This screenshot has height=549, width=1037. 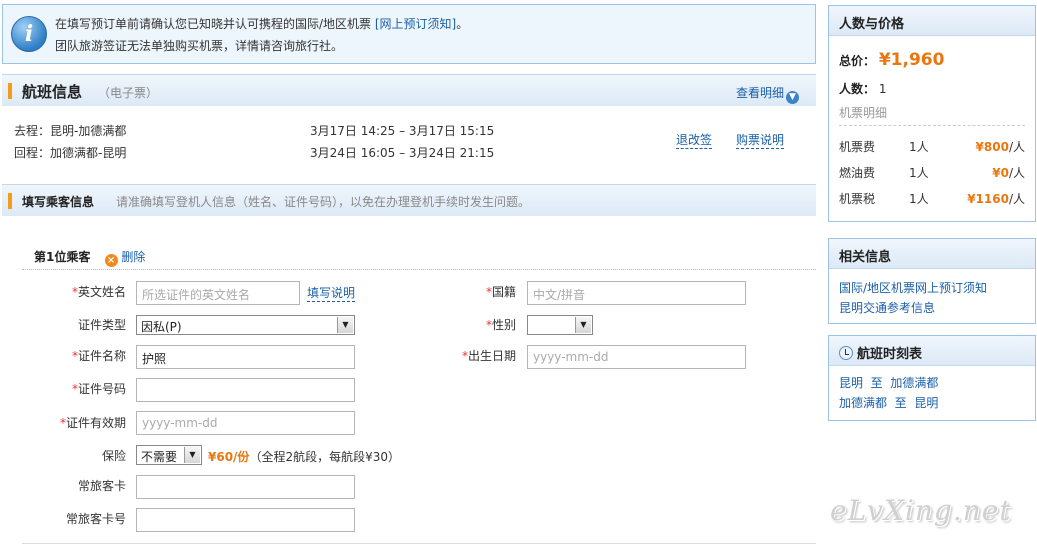 I want to click on fill-guide-label: 填写说明, so click(x=331, y=294).